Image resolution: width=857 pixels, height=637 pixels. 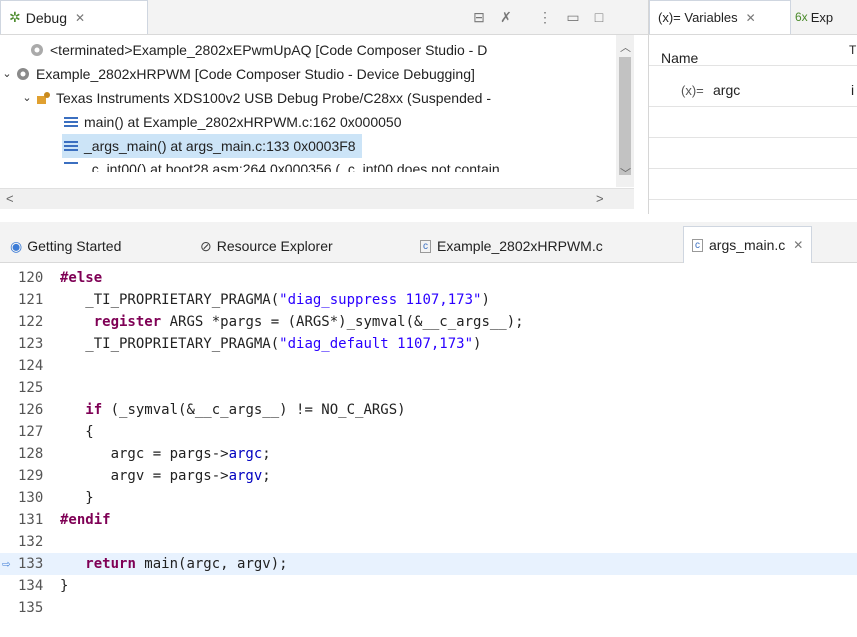 I want to click on line-number: 132, so click(x=31, y=542).